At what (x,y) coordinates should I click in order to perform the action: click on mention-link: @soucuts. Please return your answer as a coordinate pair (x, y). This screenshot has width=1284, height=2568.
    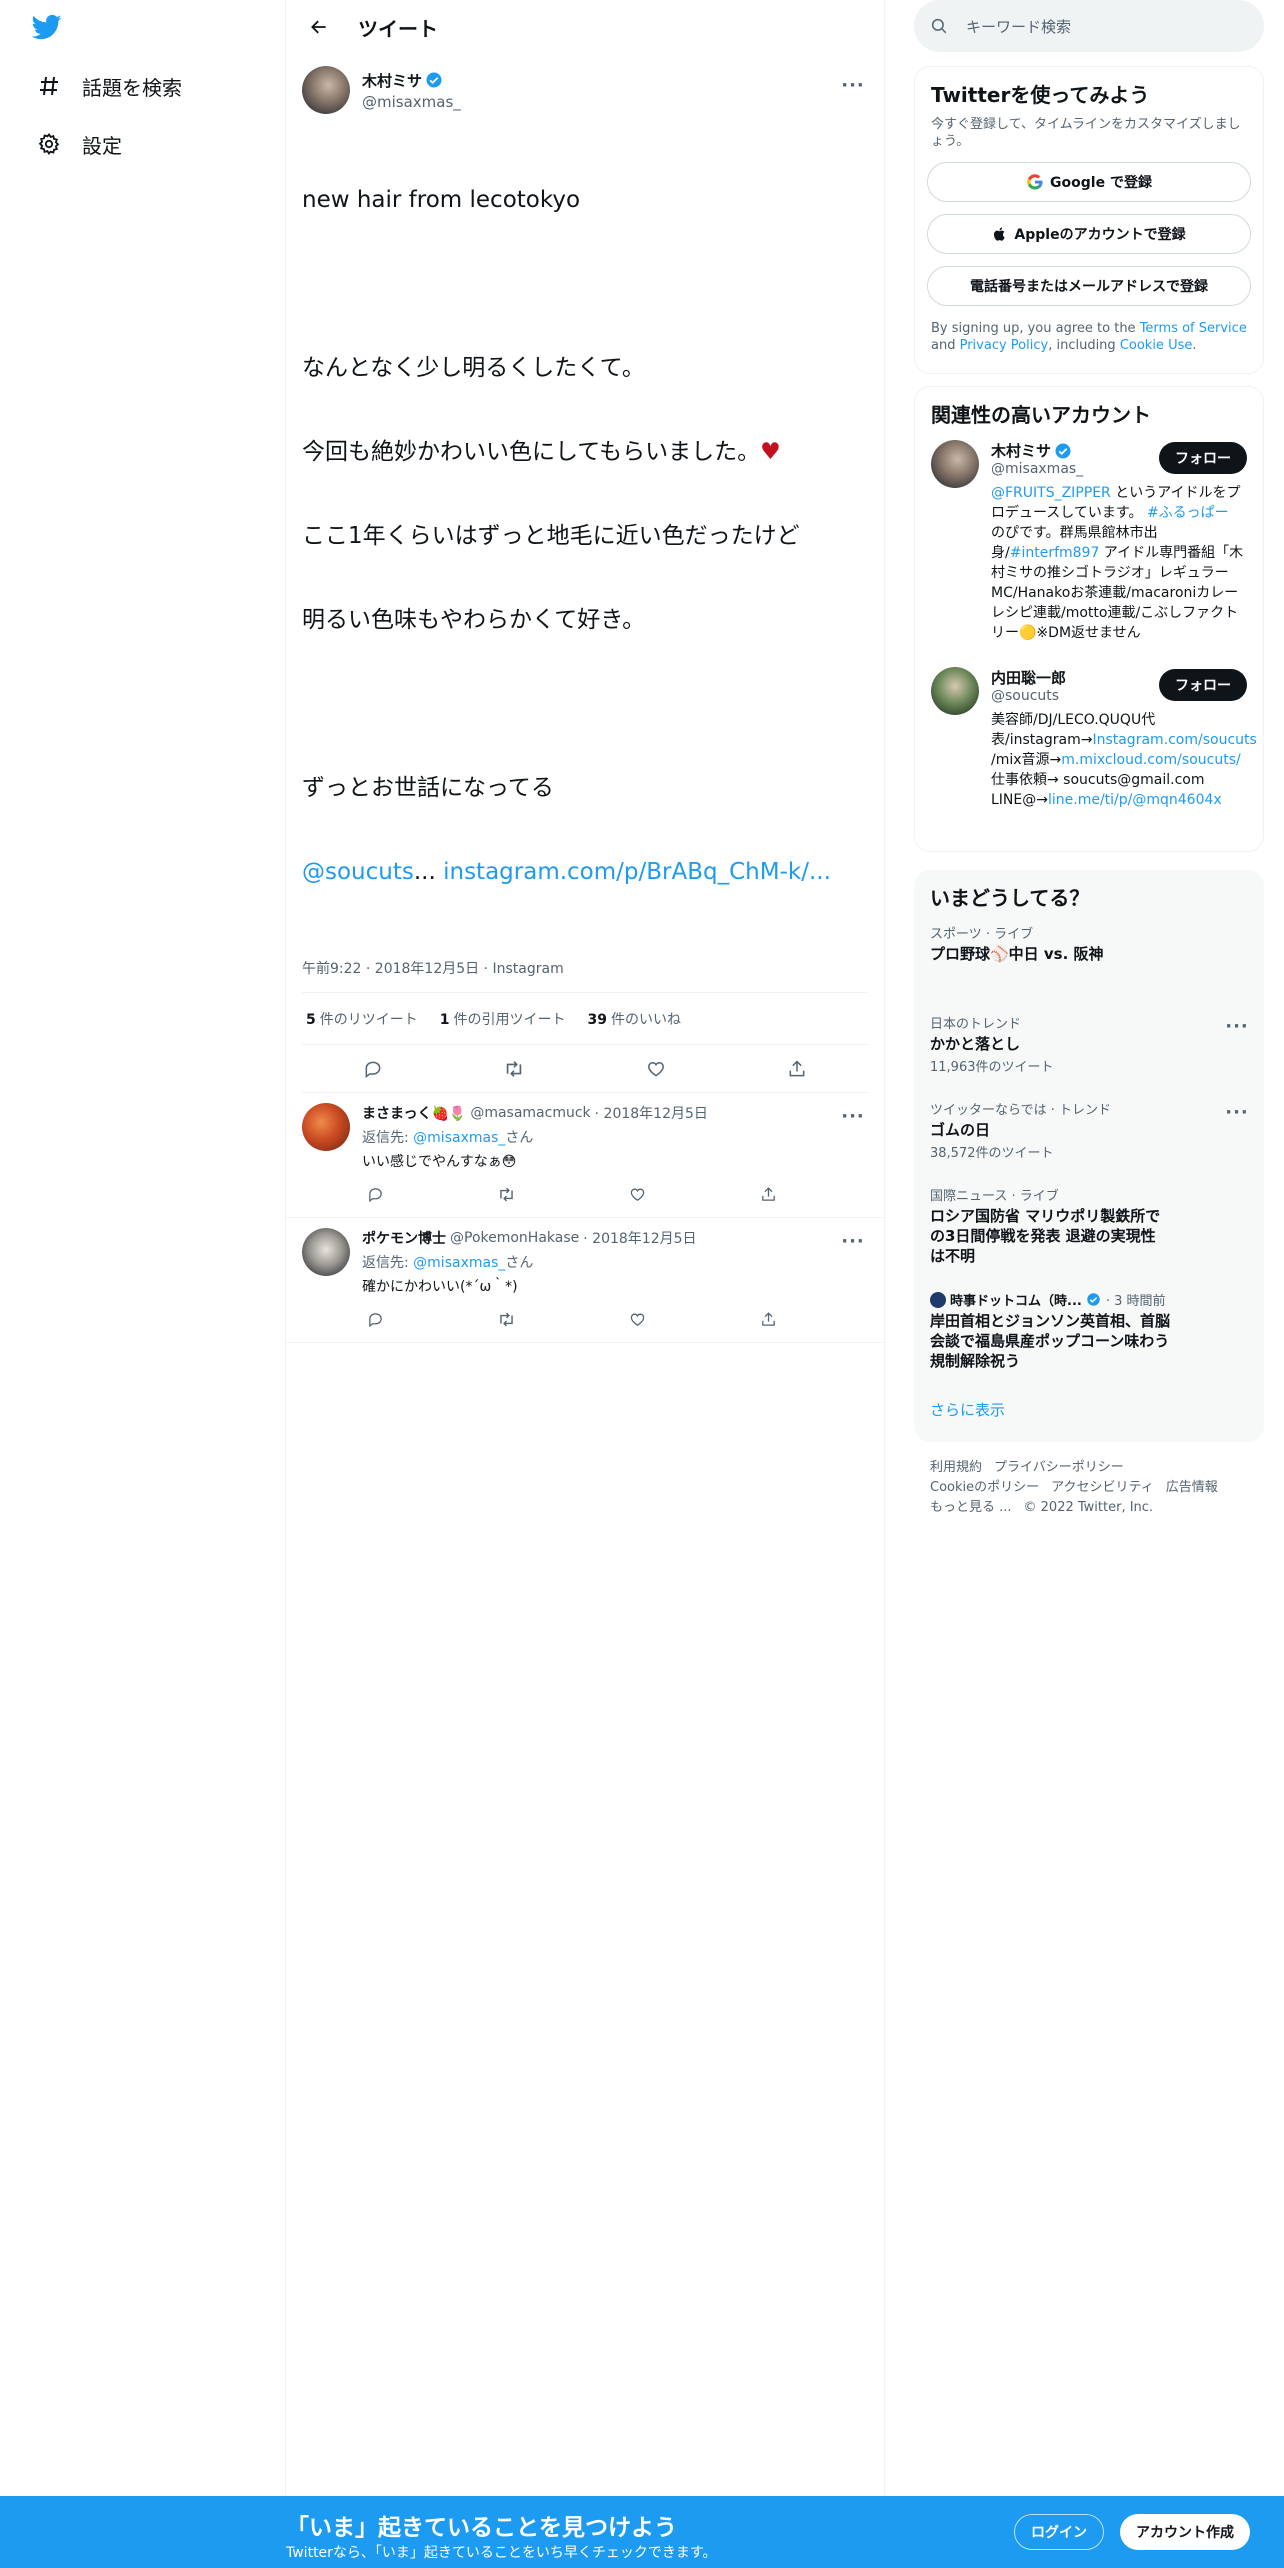
    Looking at the image, I should click on (358, 872).